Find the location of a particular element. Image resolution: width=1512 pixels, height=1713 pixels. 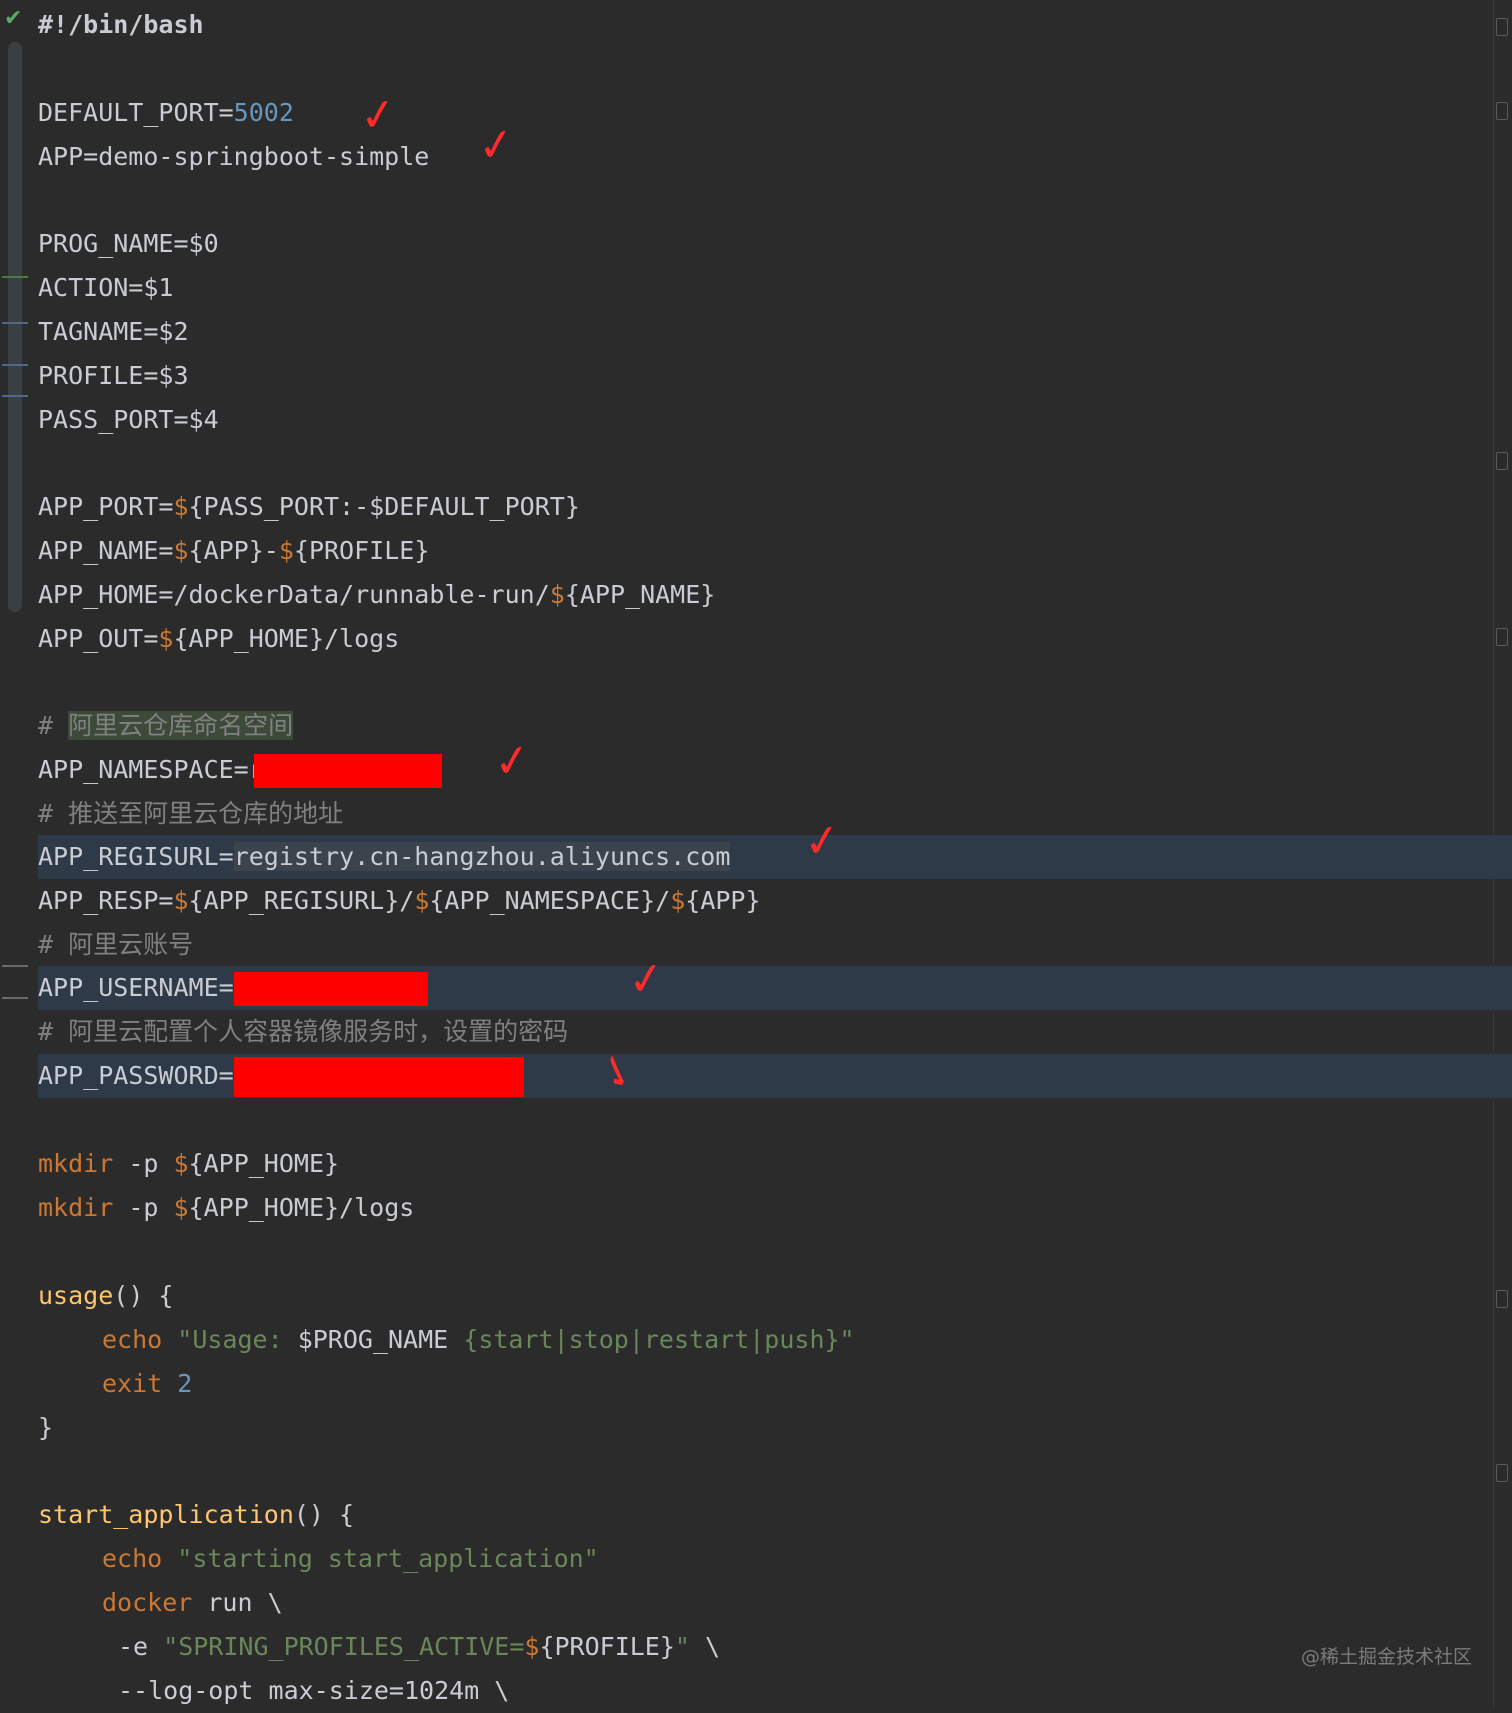

code-line-comment-password: # 阿里云配置个人容器镜像服务时，设置的密码 is located at coordinates (303, 1032).